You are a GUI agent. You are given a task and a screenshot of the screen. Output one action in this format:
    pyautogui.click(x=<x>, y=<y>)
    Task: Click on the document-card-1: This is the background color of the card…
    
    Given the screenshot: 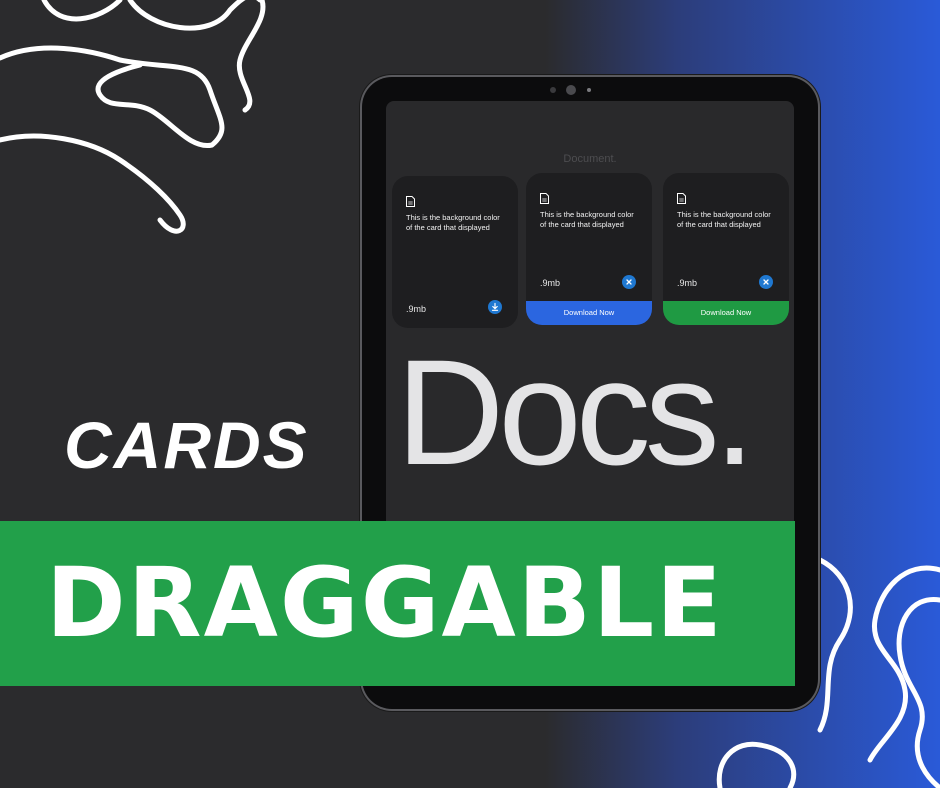 What is the action you would take?
    pyautogui.click(x=455, y=252)
    